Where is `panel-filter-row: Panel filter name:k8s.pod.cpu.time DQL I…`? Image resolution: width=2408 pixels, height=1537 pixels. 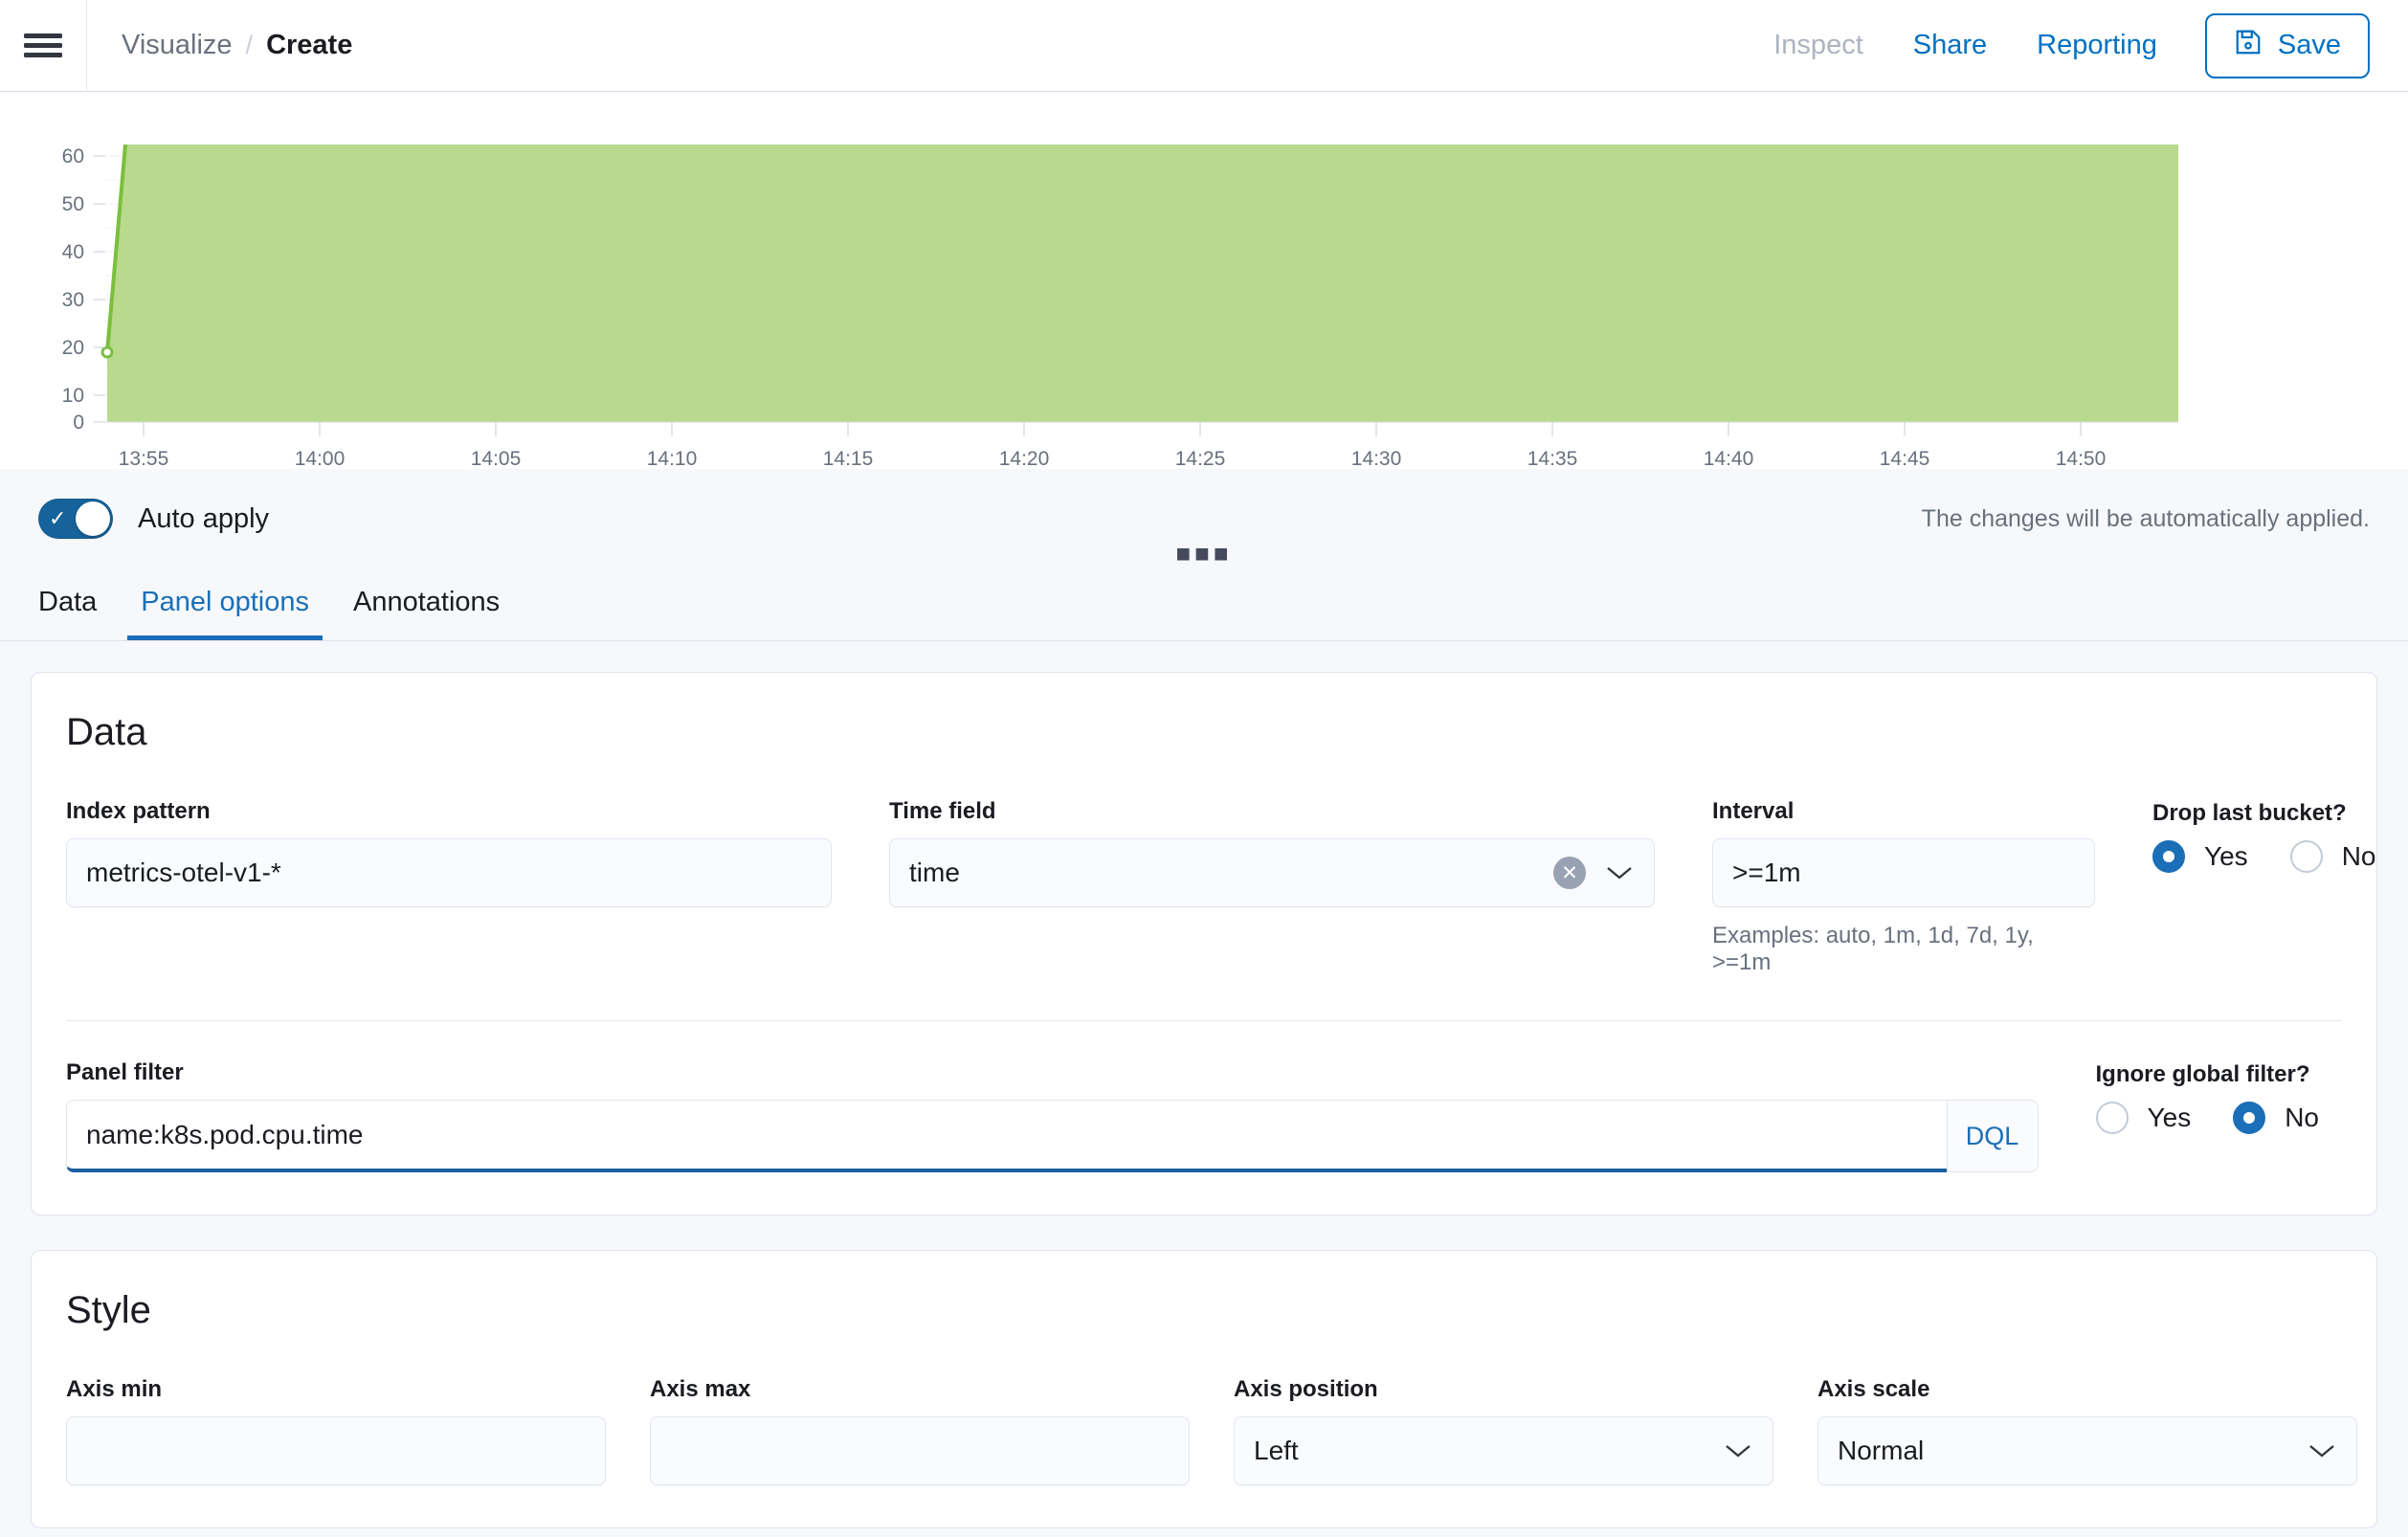
panel-filter-row: Panel filter name:k8s.pod.cpu.time DQL I… is located at coordinates (1204, 1115).